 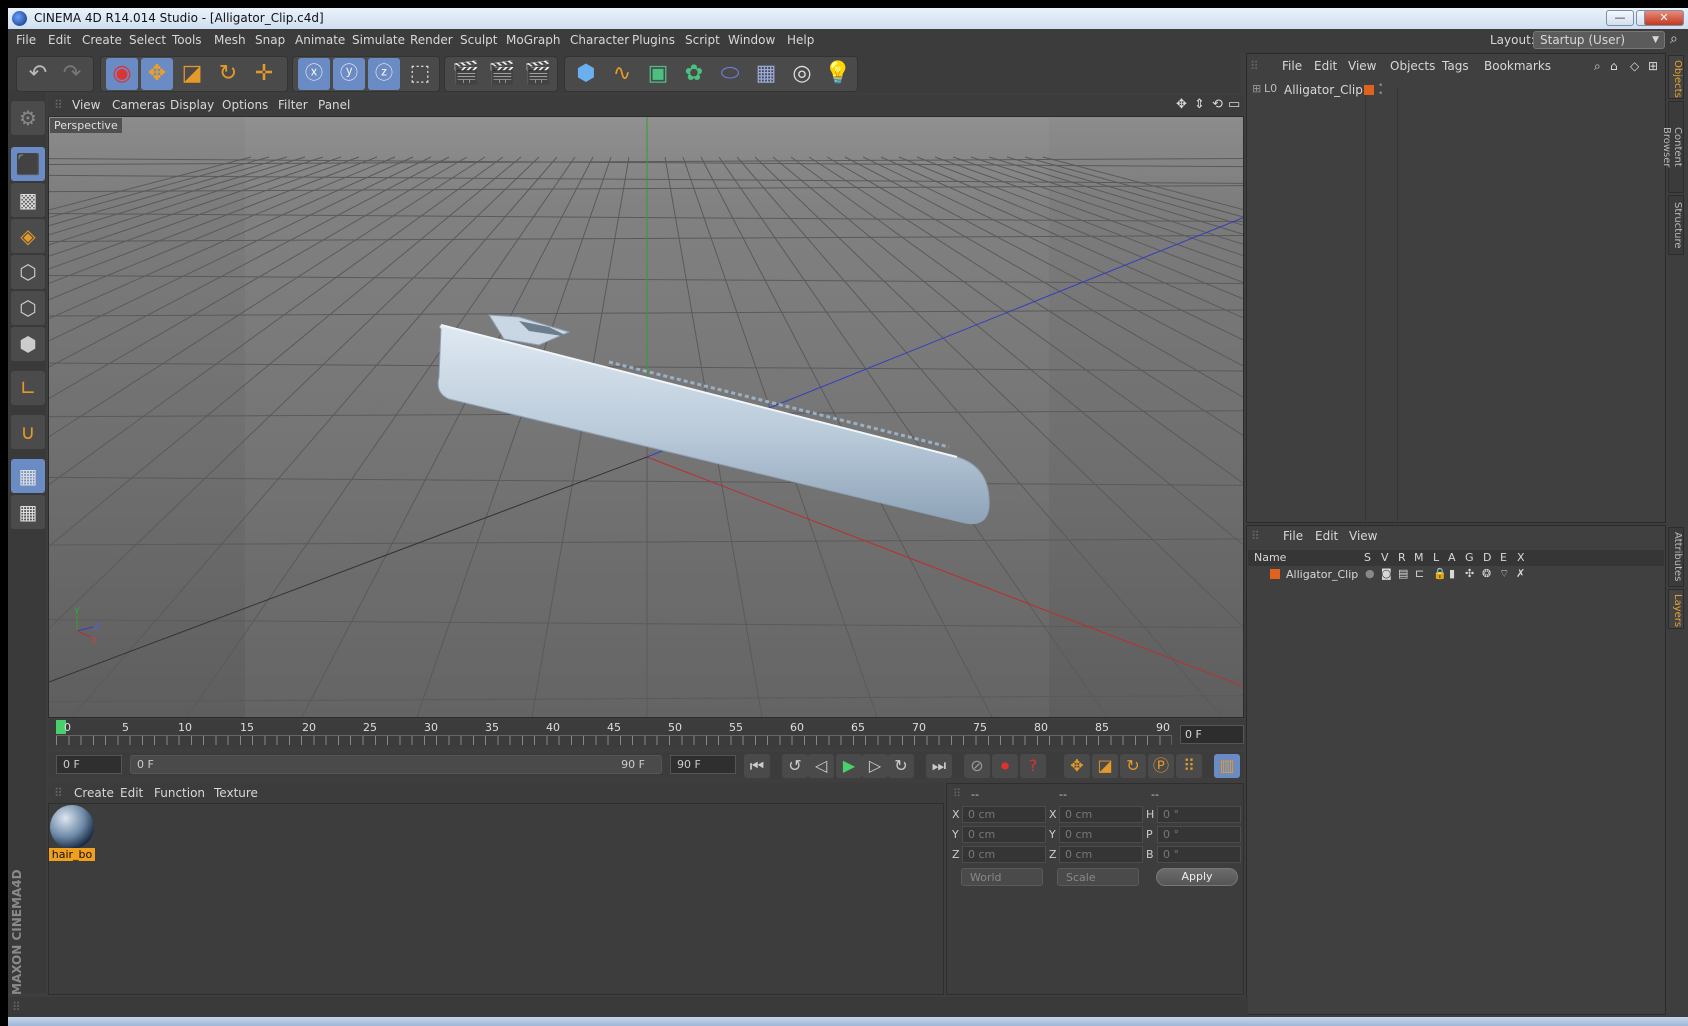 What do you see at coordinates (939, 766) in the screenshot?
I see `go-to-end-icon: ⏭` at bounding box center [939, 766].